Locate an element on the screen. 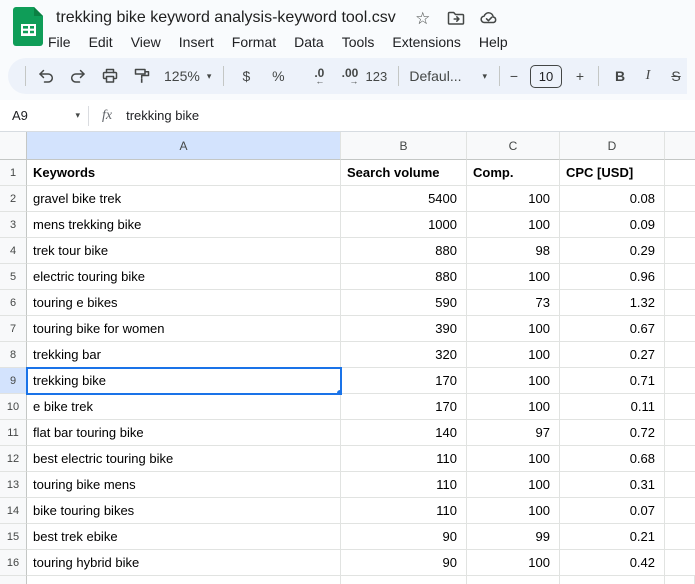  cell-E5 is located at coordinates (680, 277).